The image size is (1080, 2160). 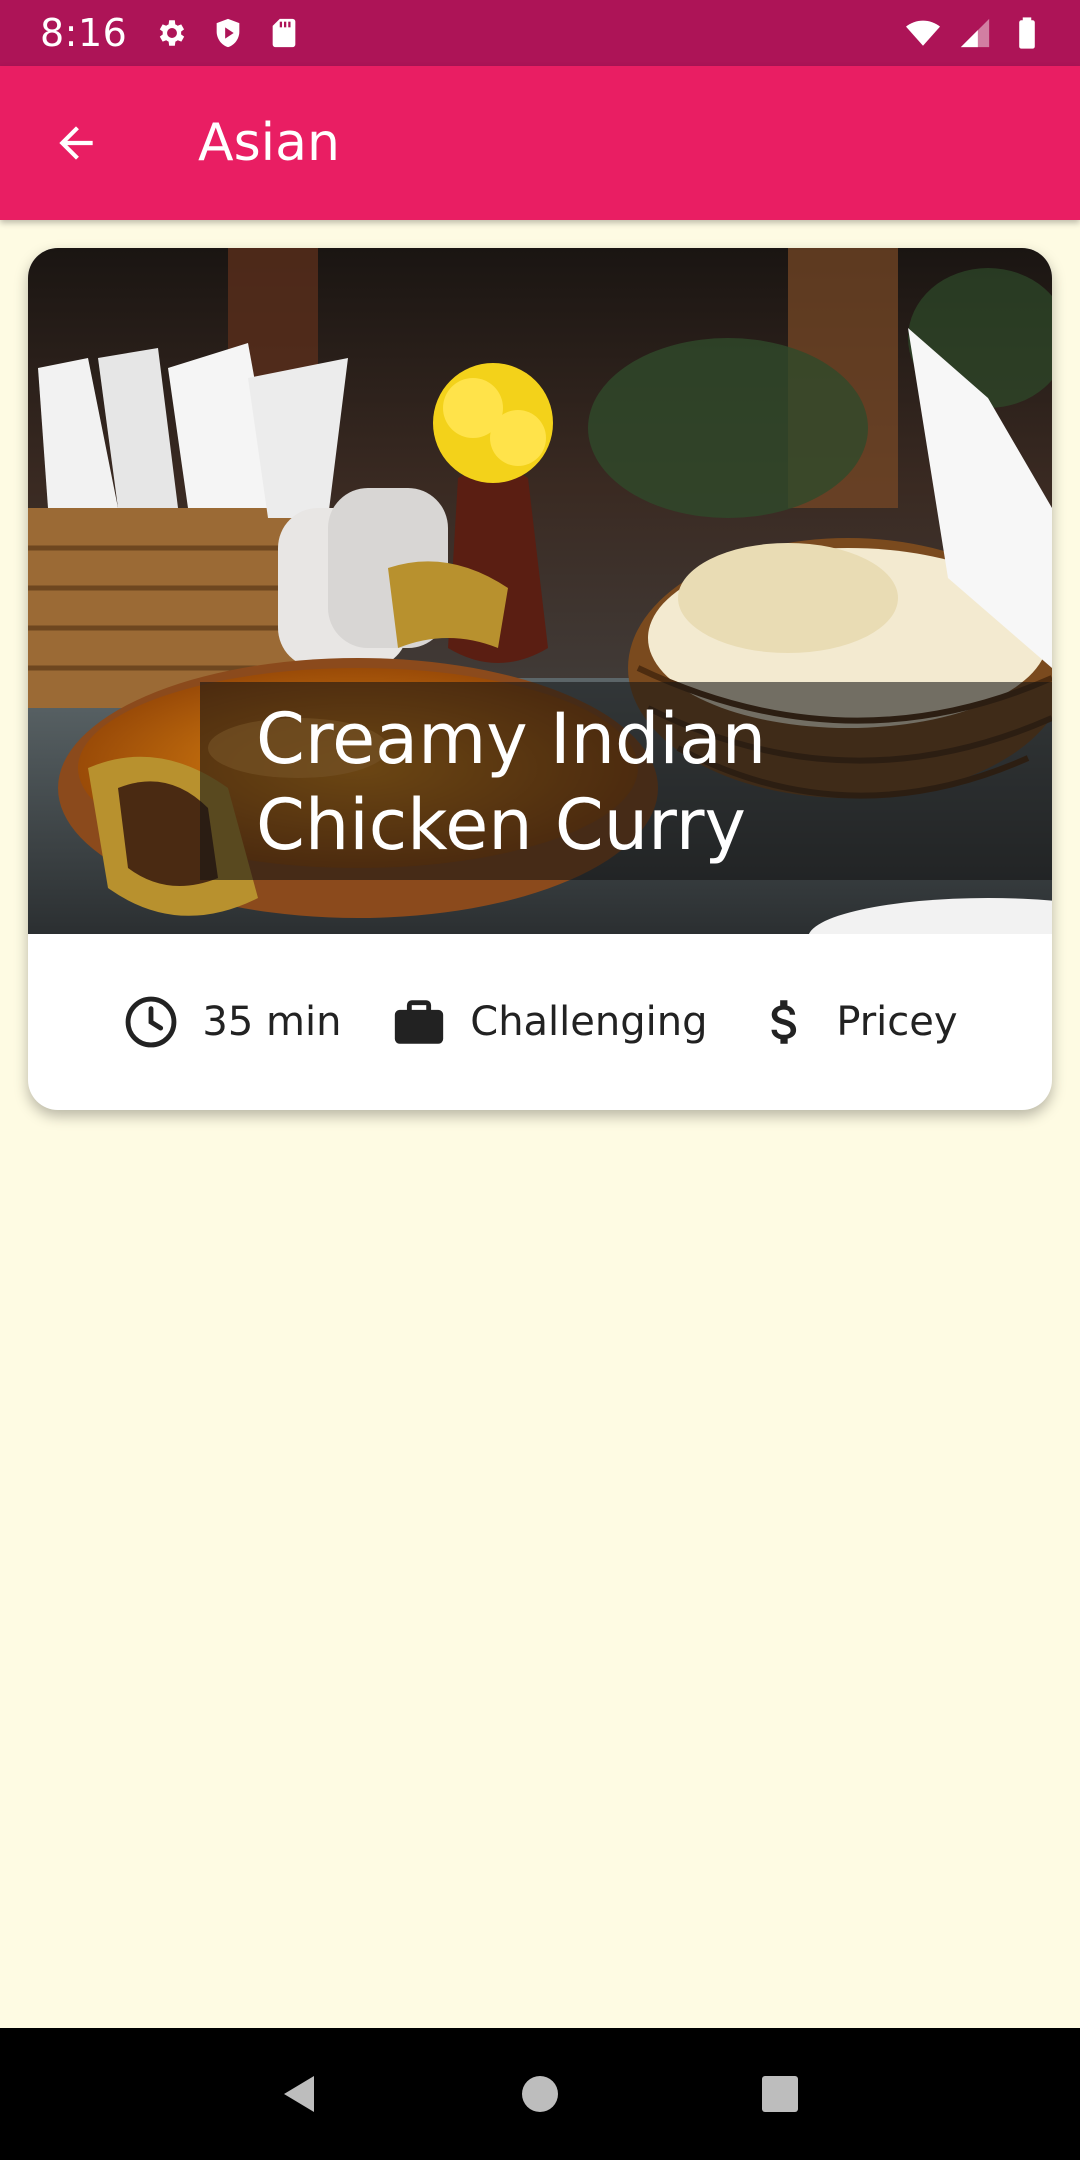 I want to click on nav-back-button, so click(x=300, y=2094).